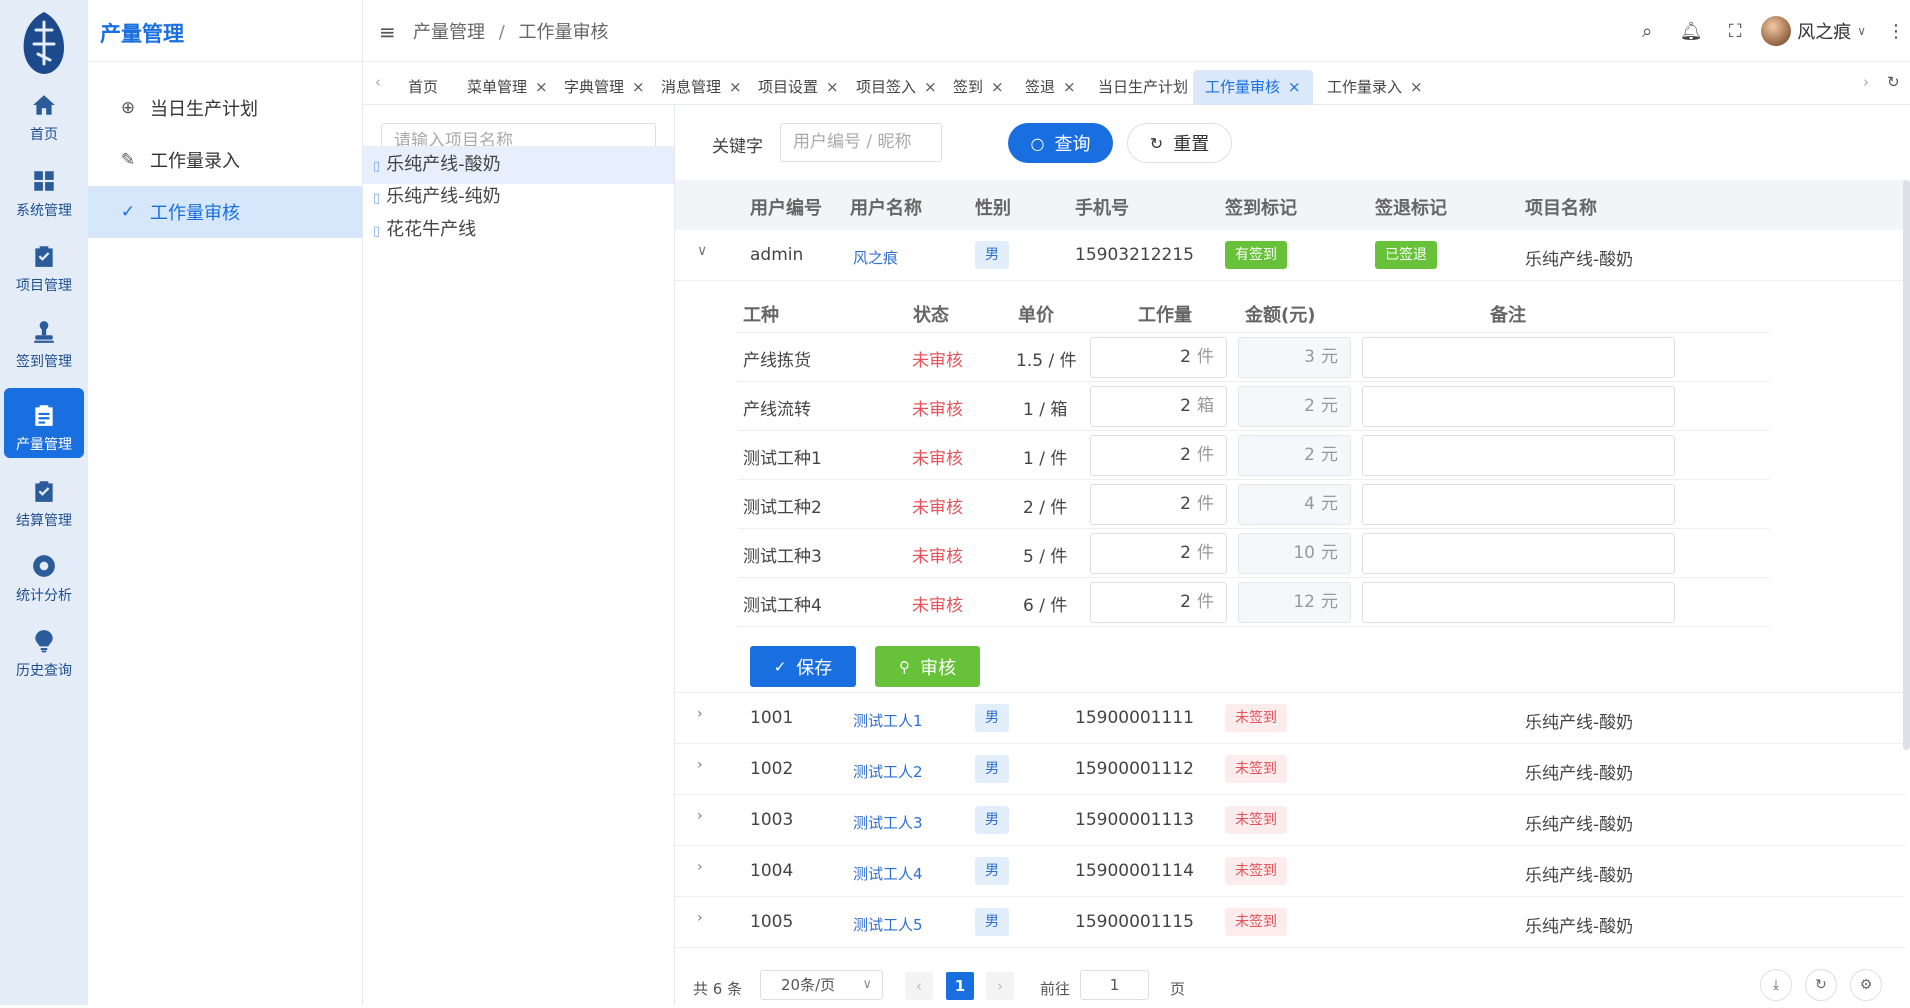 Image resolution: width=1910 pixels, height=1008 pixels. Describe the element at coordinates (44, 340) in the screenshot. I see `rail-item-signin: 签到管理` at that location.